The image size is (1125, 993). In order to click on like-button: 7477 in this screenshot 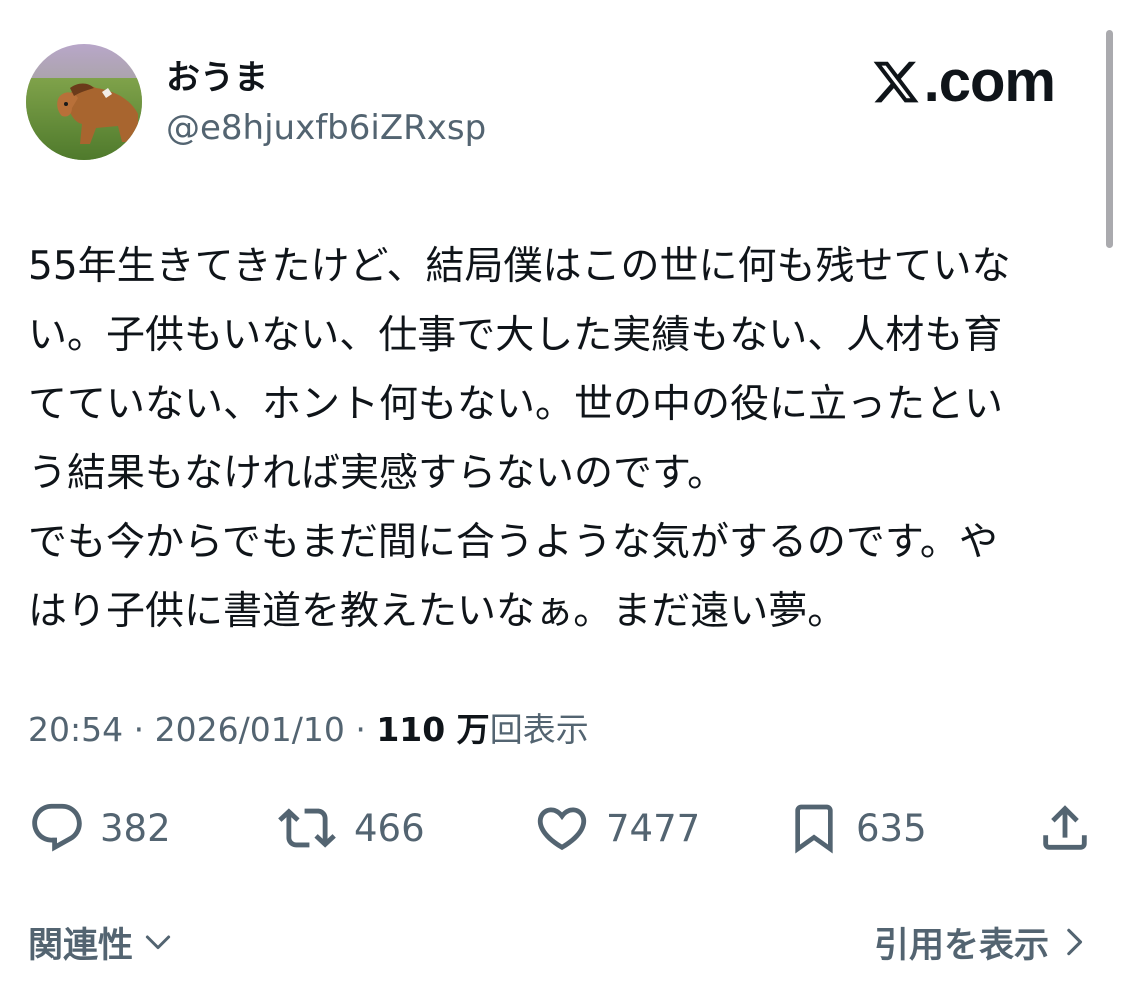, I will do `click(616, 828)`.